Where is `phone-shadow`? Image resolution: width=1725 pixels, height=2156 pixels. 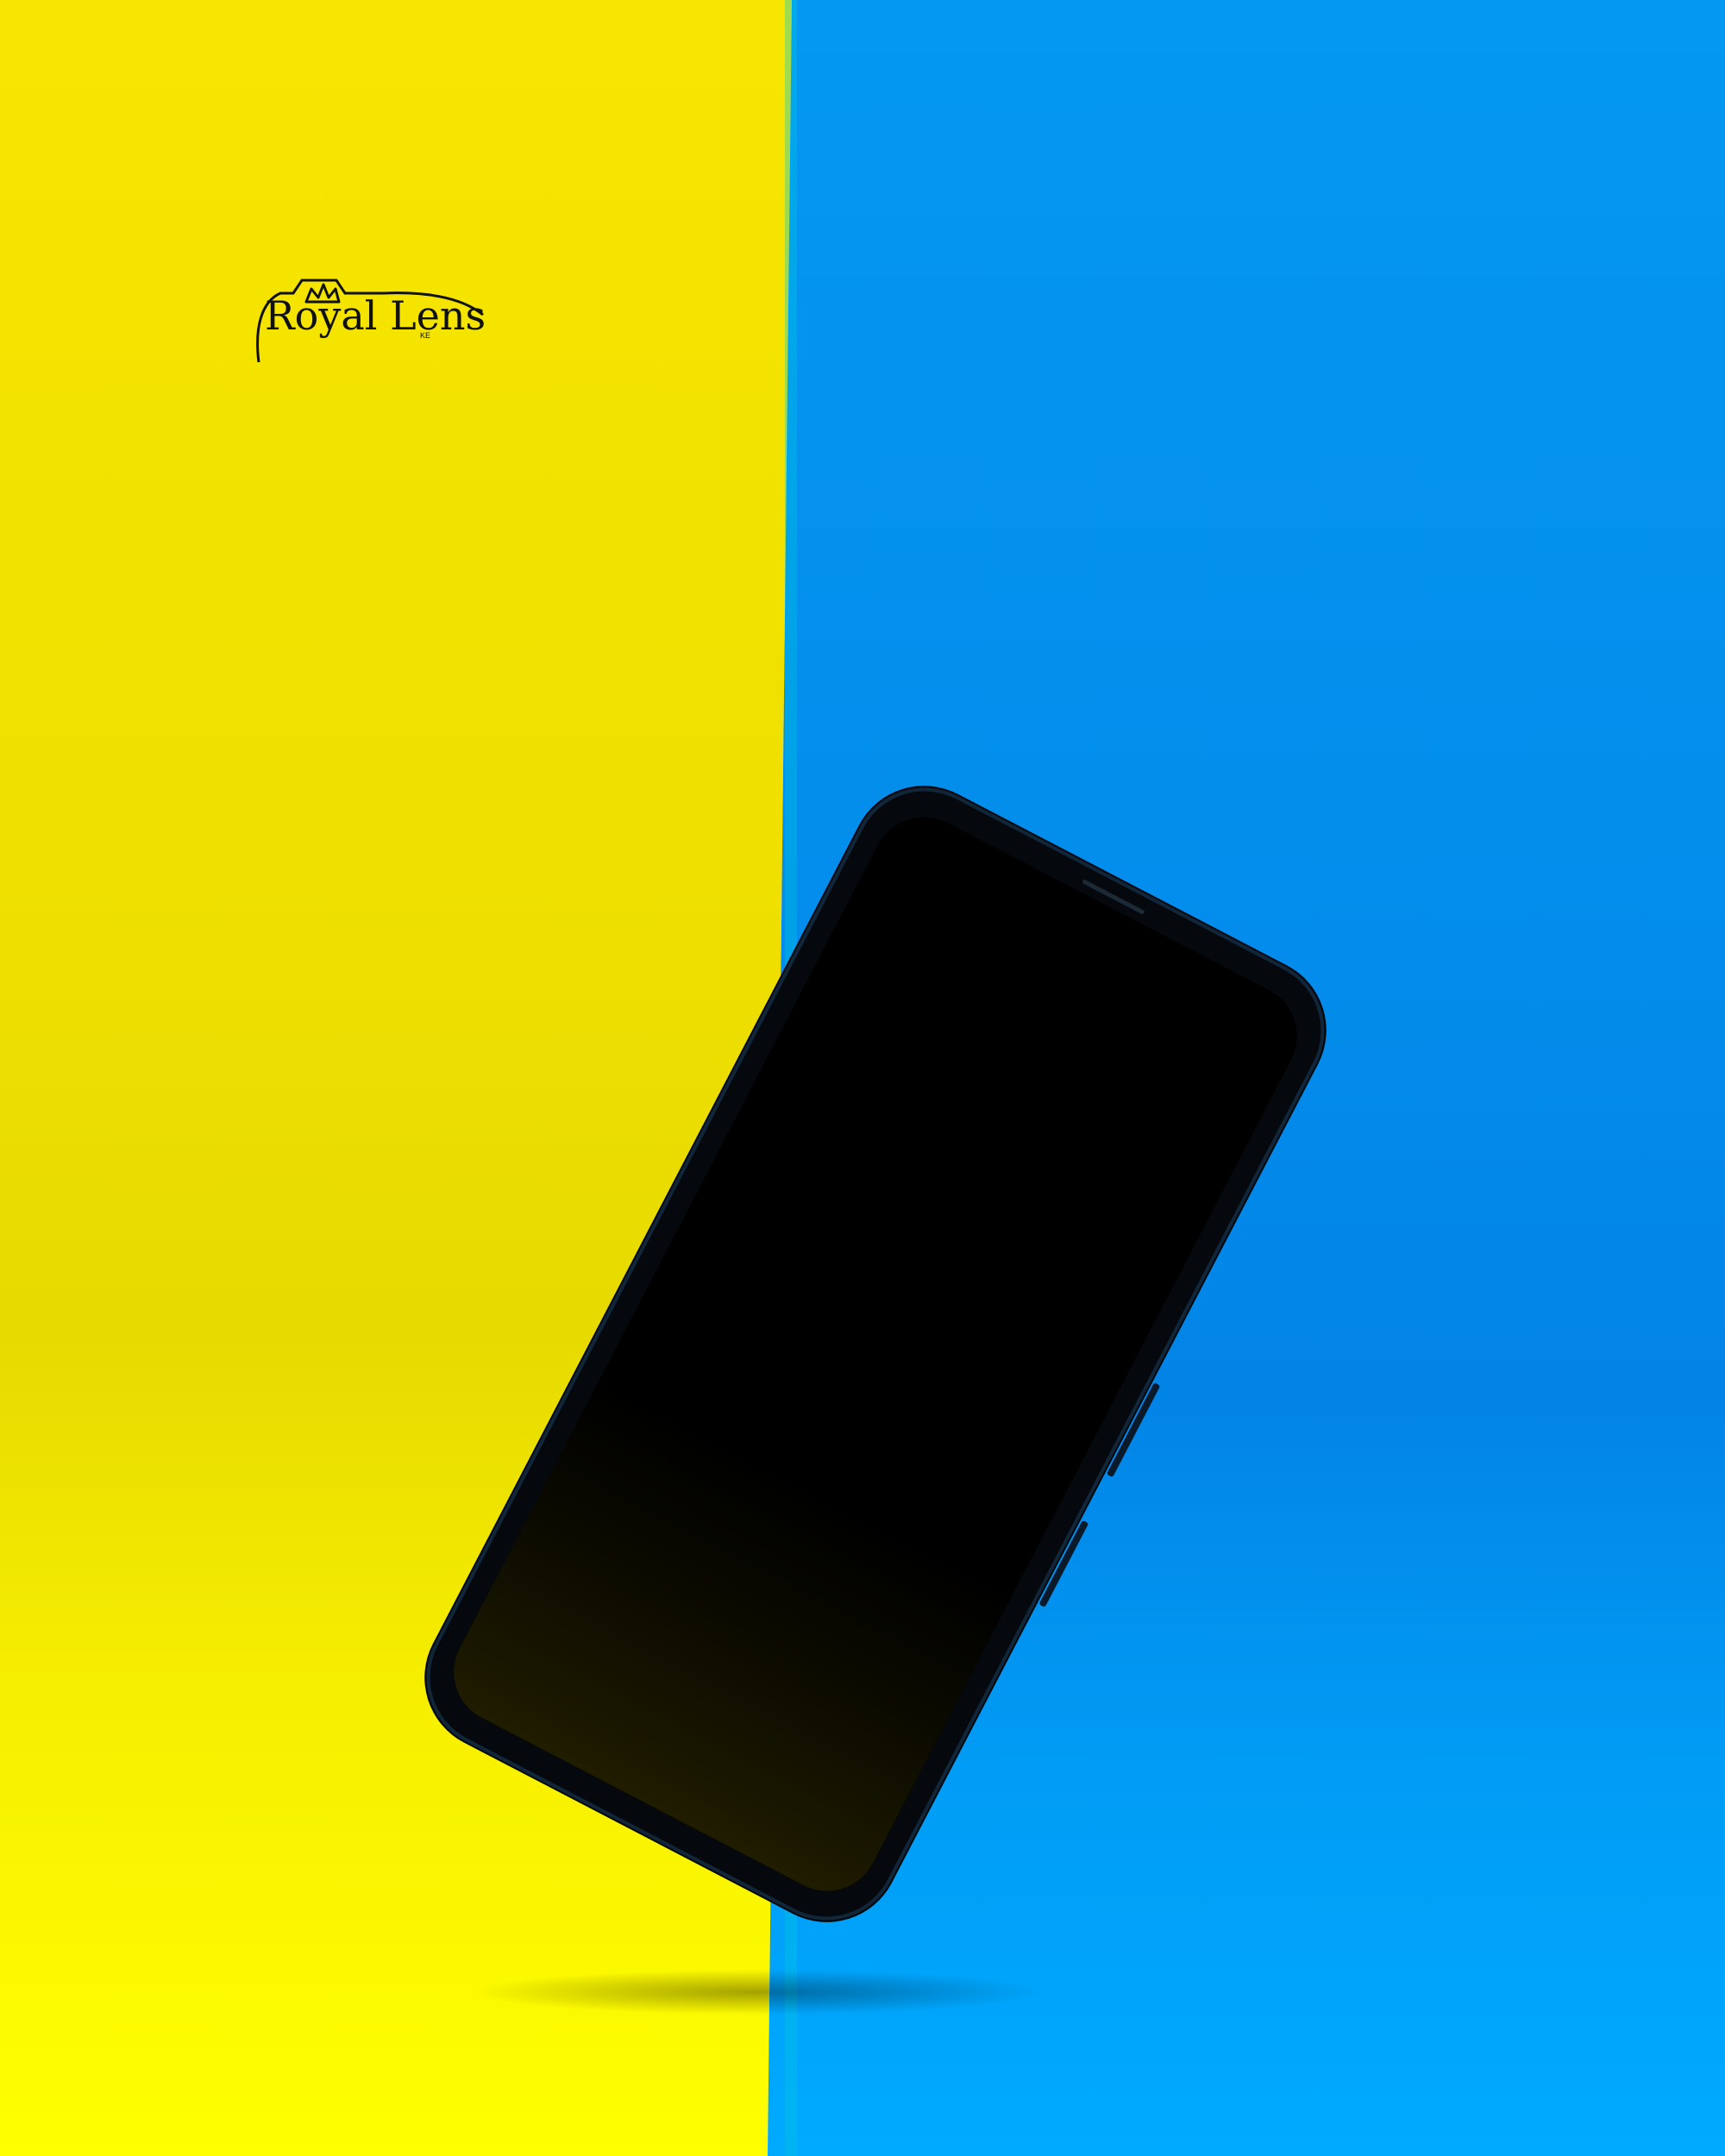 phone-shadow is located at coordinates (759, 1992).